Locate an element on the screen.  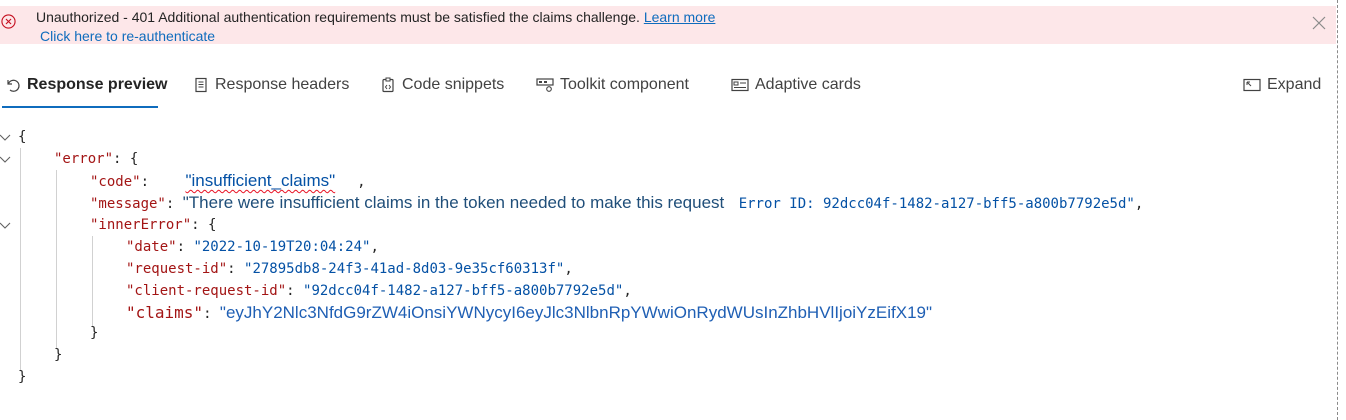
json-line: "code": "insufficient_claims", is located at coordinates (228, 180).